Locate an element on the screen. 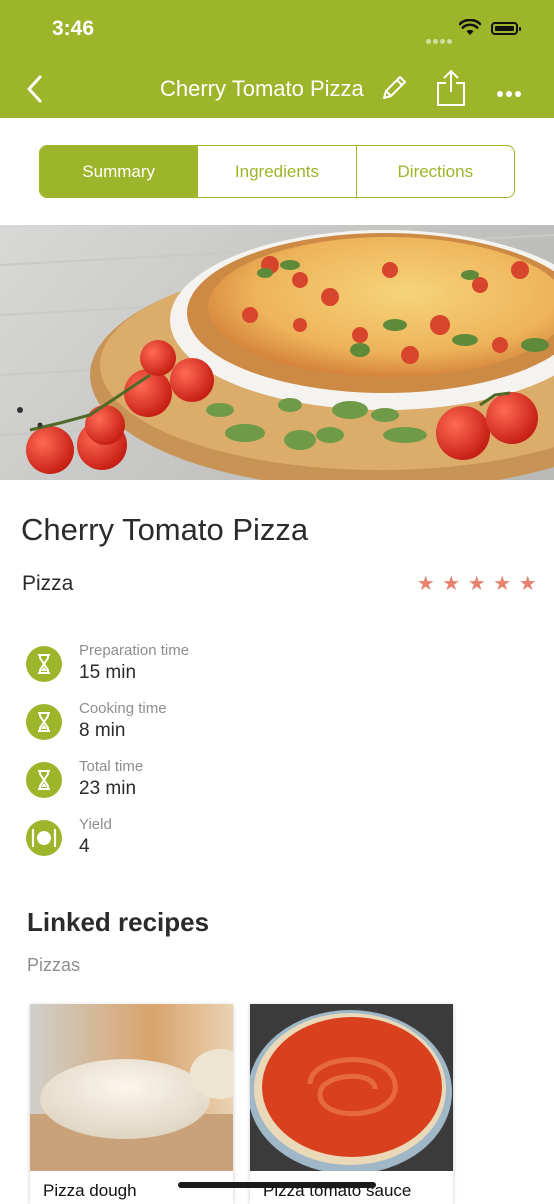  recipe-title: Cherry Tomato Pizza is located at coordinates (165, 529).